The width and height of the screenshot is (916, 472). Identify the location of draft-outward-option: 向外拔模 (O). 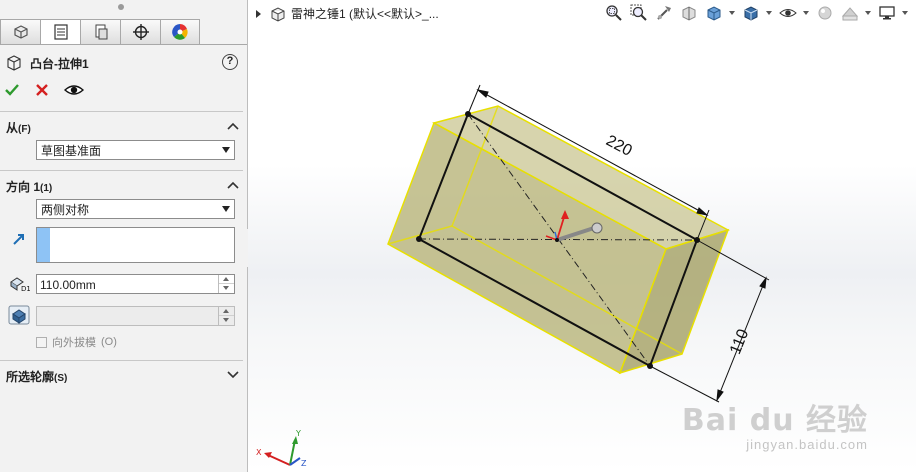
(76, 342).